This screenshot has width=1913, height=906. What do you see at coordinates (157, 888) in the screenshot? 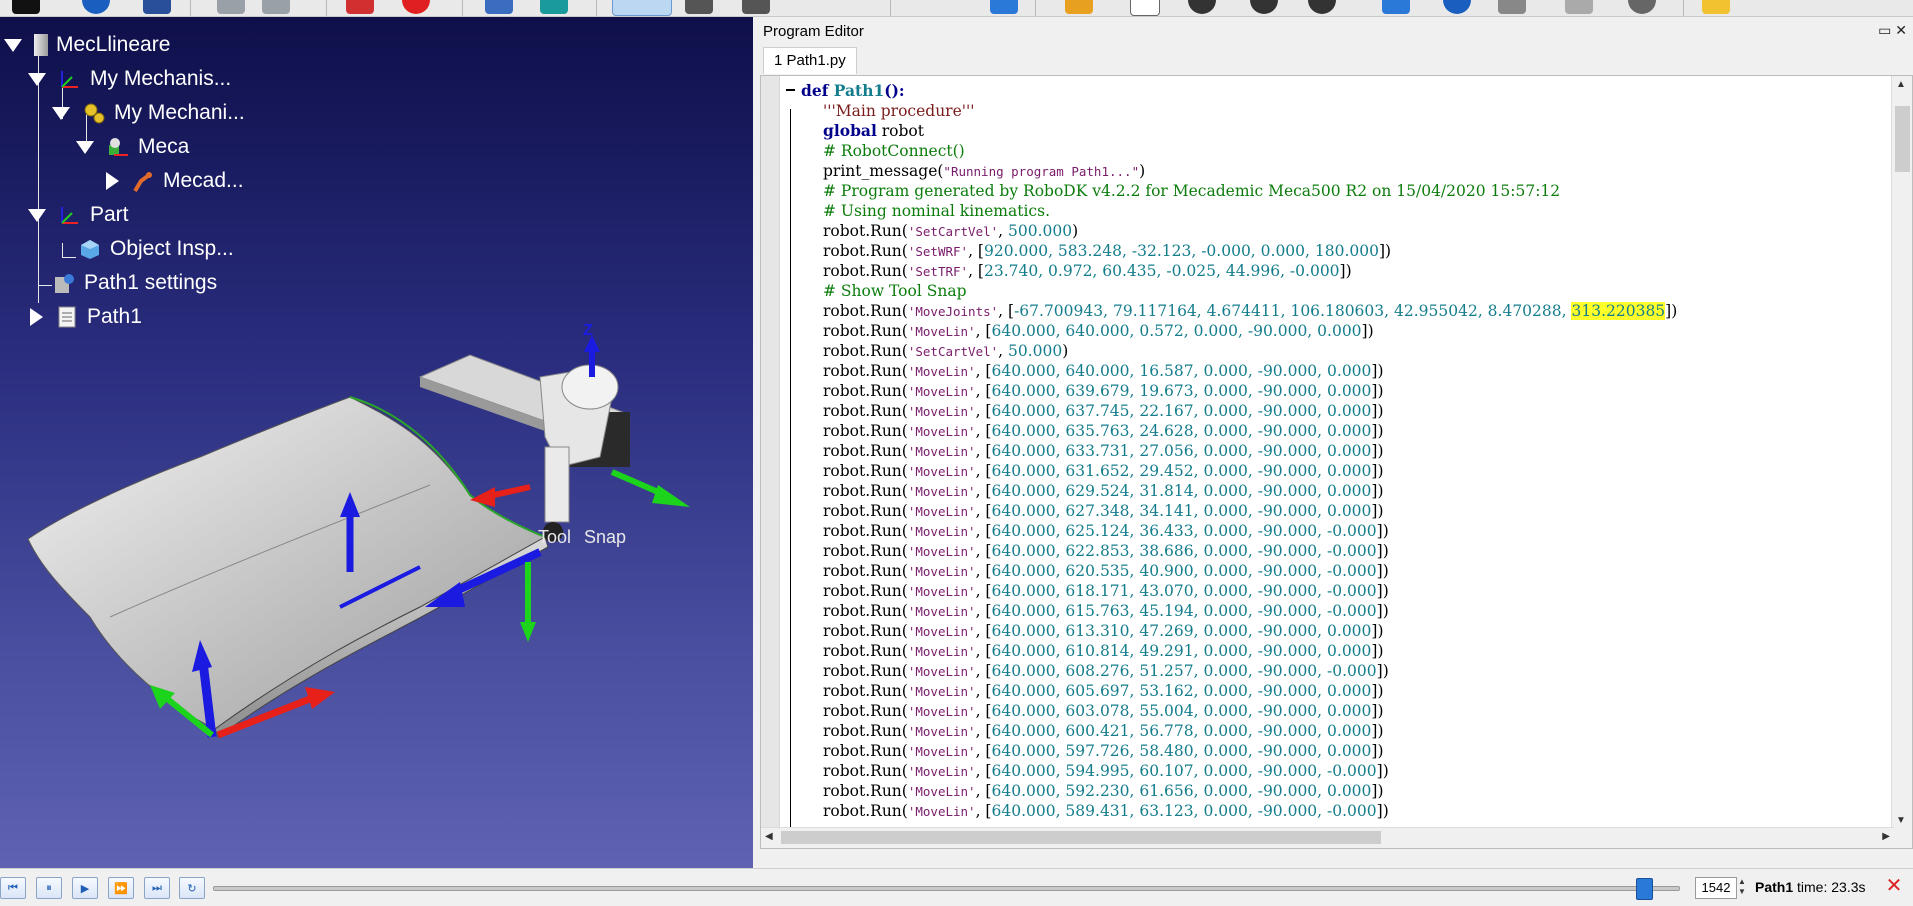
I see `go-to-end-button: ⏭` at bounding box center [157, 888].